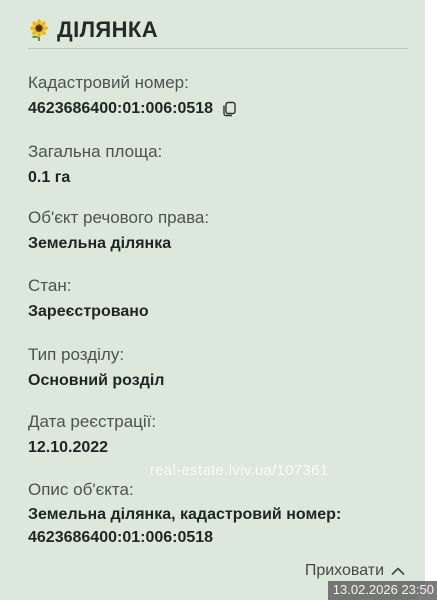 This screenshot has width=437, height=600. I want to click on sunflower-icon, so click(39, 30).